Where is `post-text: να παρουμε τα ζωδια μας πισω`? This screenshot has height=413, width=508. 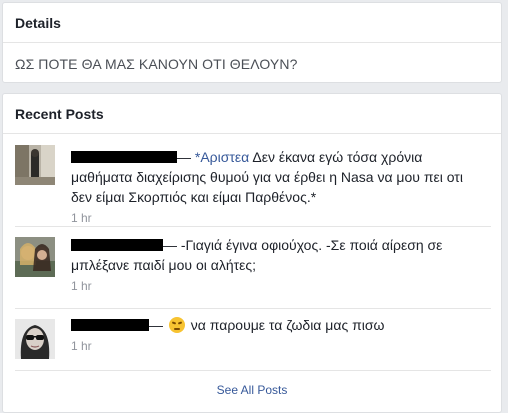 post-text: να παρουμε τα ζωδια μας πισω is located at coordinates (285, 325).